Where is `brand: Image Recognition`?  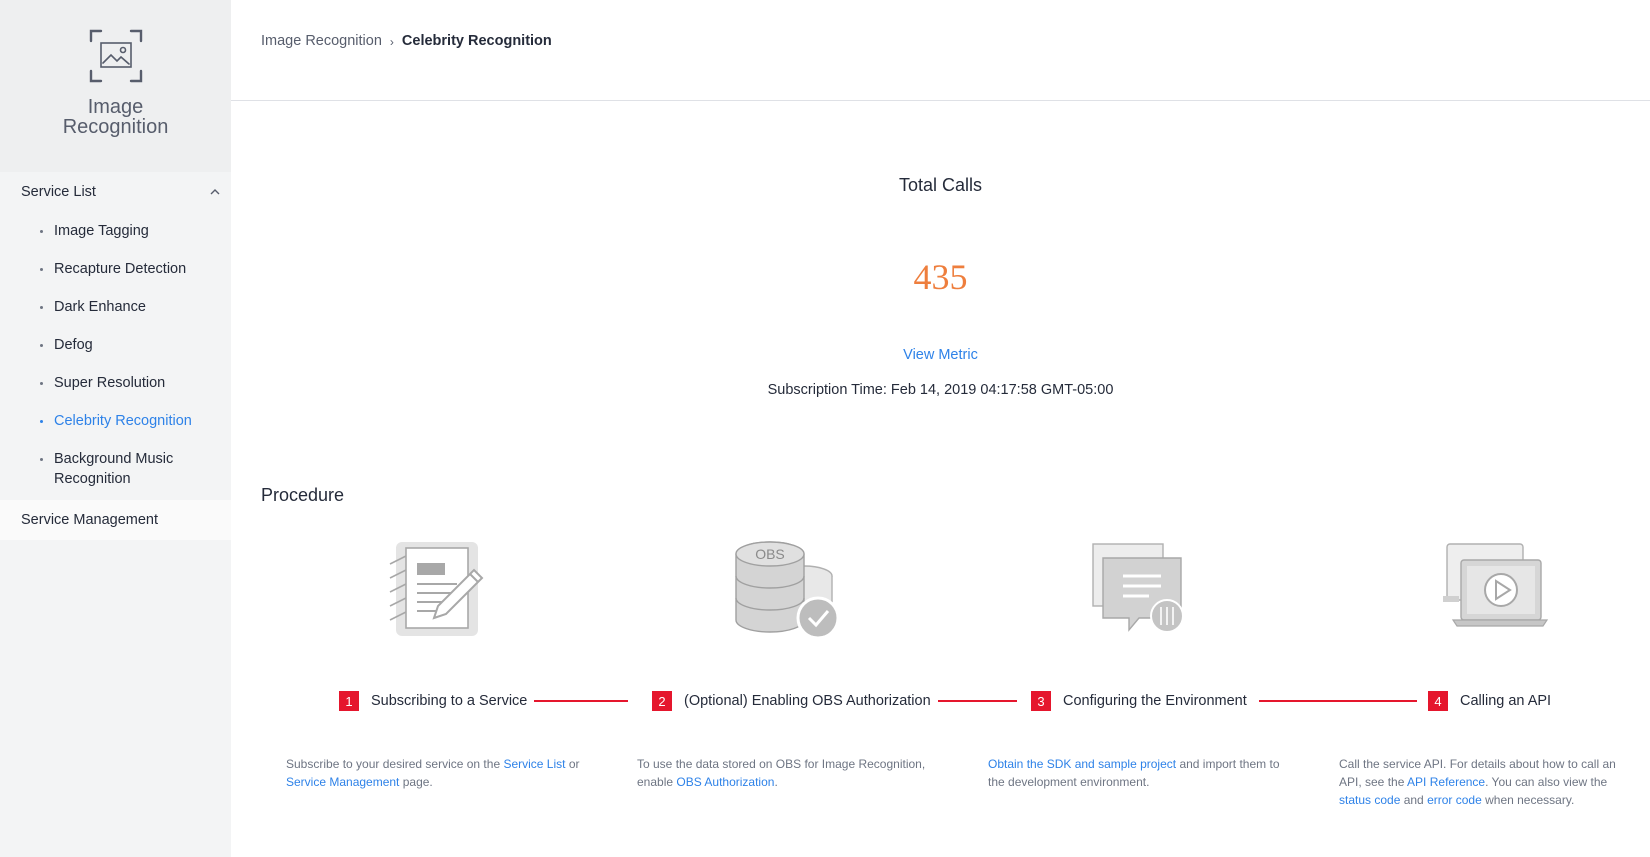
brand: Image Recognition is located at coordinates (115, 86).